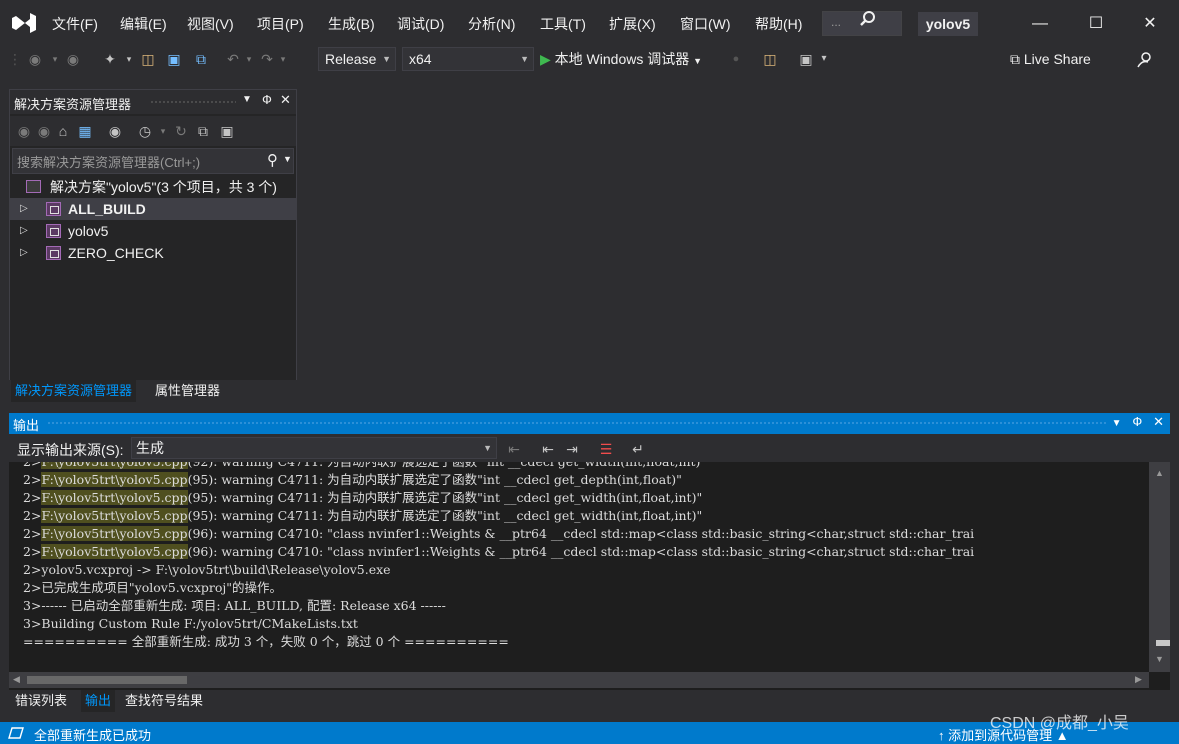 Image resolution: width=1179 pixels, height=744 pixels. What do you see at coordinates (1144, 60) in the screenshot?
I see `feedback-icon` at bounding box center [1144, 60].